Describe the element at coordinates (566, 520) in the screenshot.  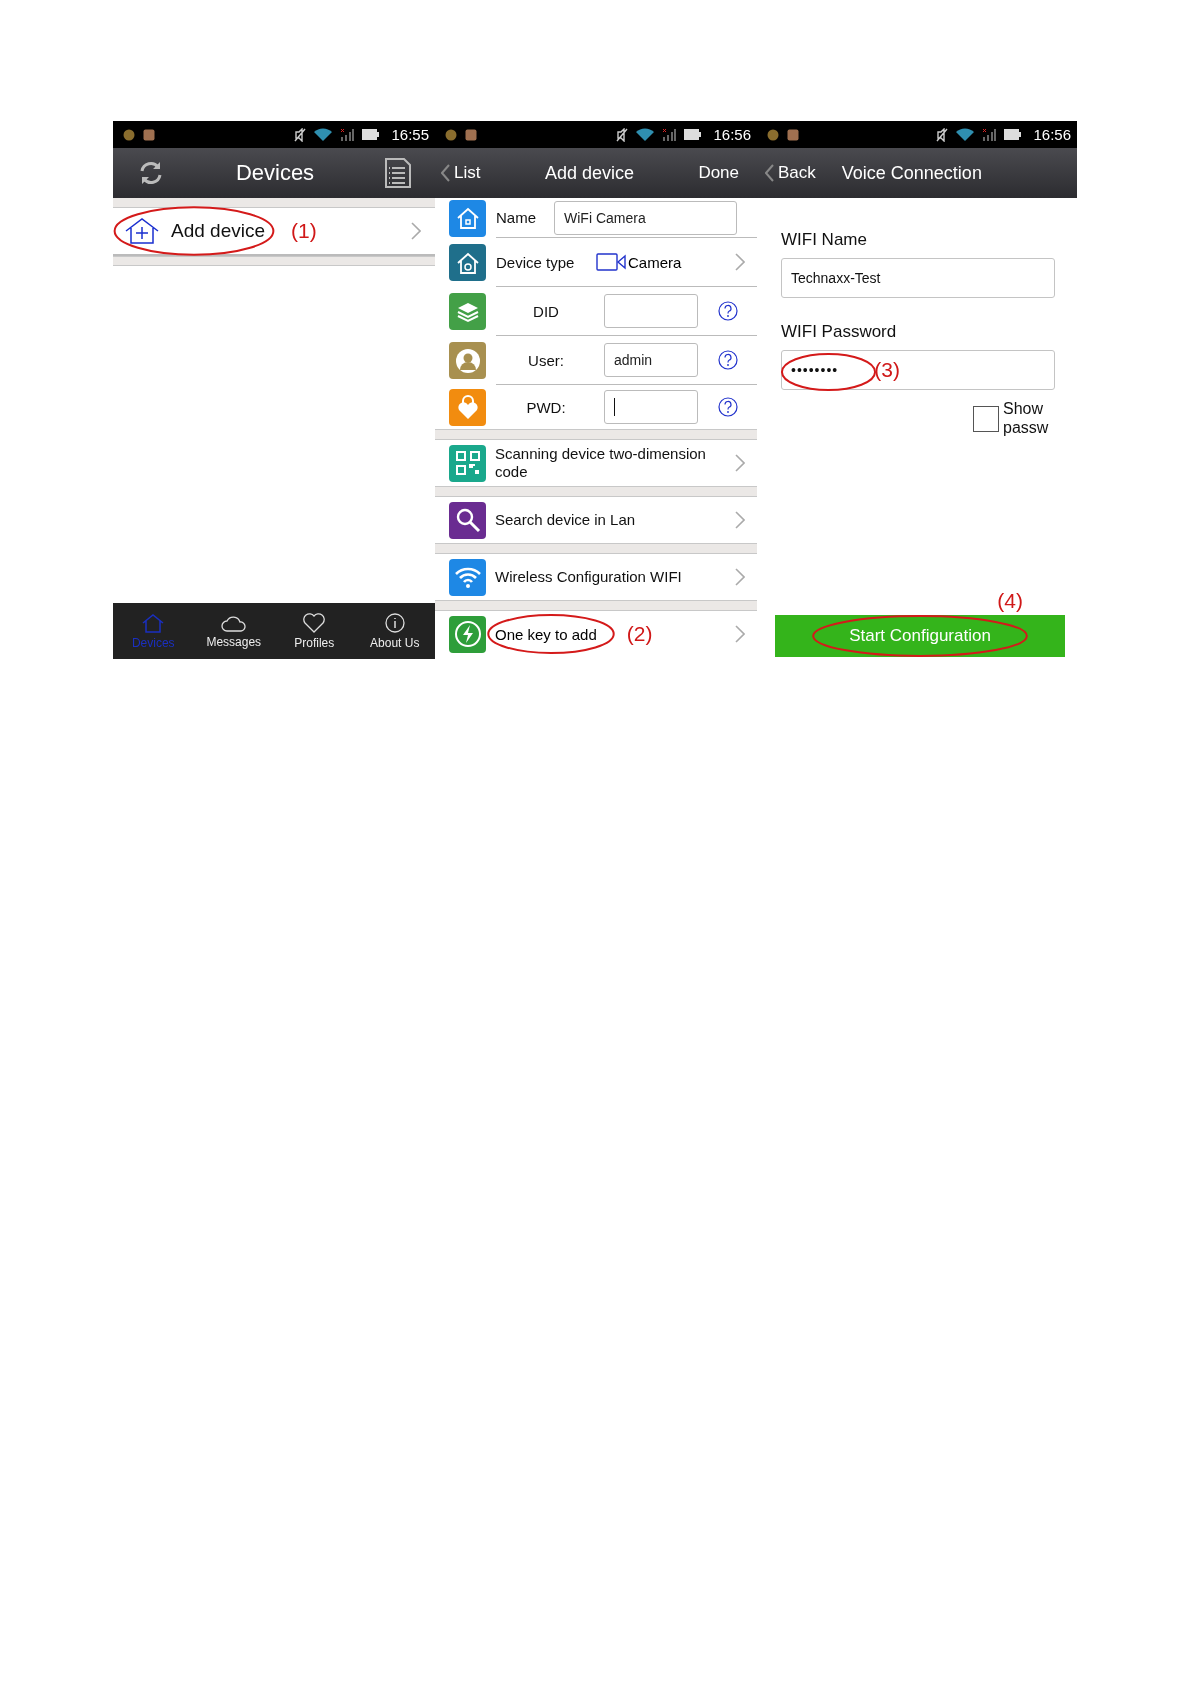
I see `row-label: Search device in Lan` at that location.